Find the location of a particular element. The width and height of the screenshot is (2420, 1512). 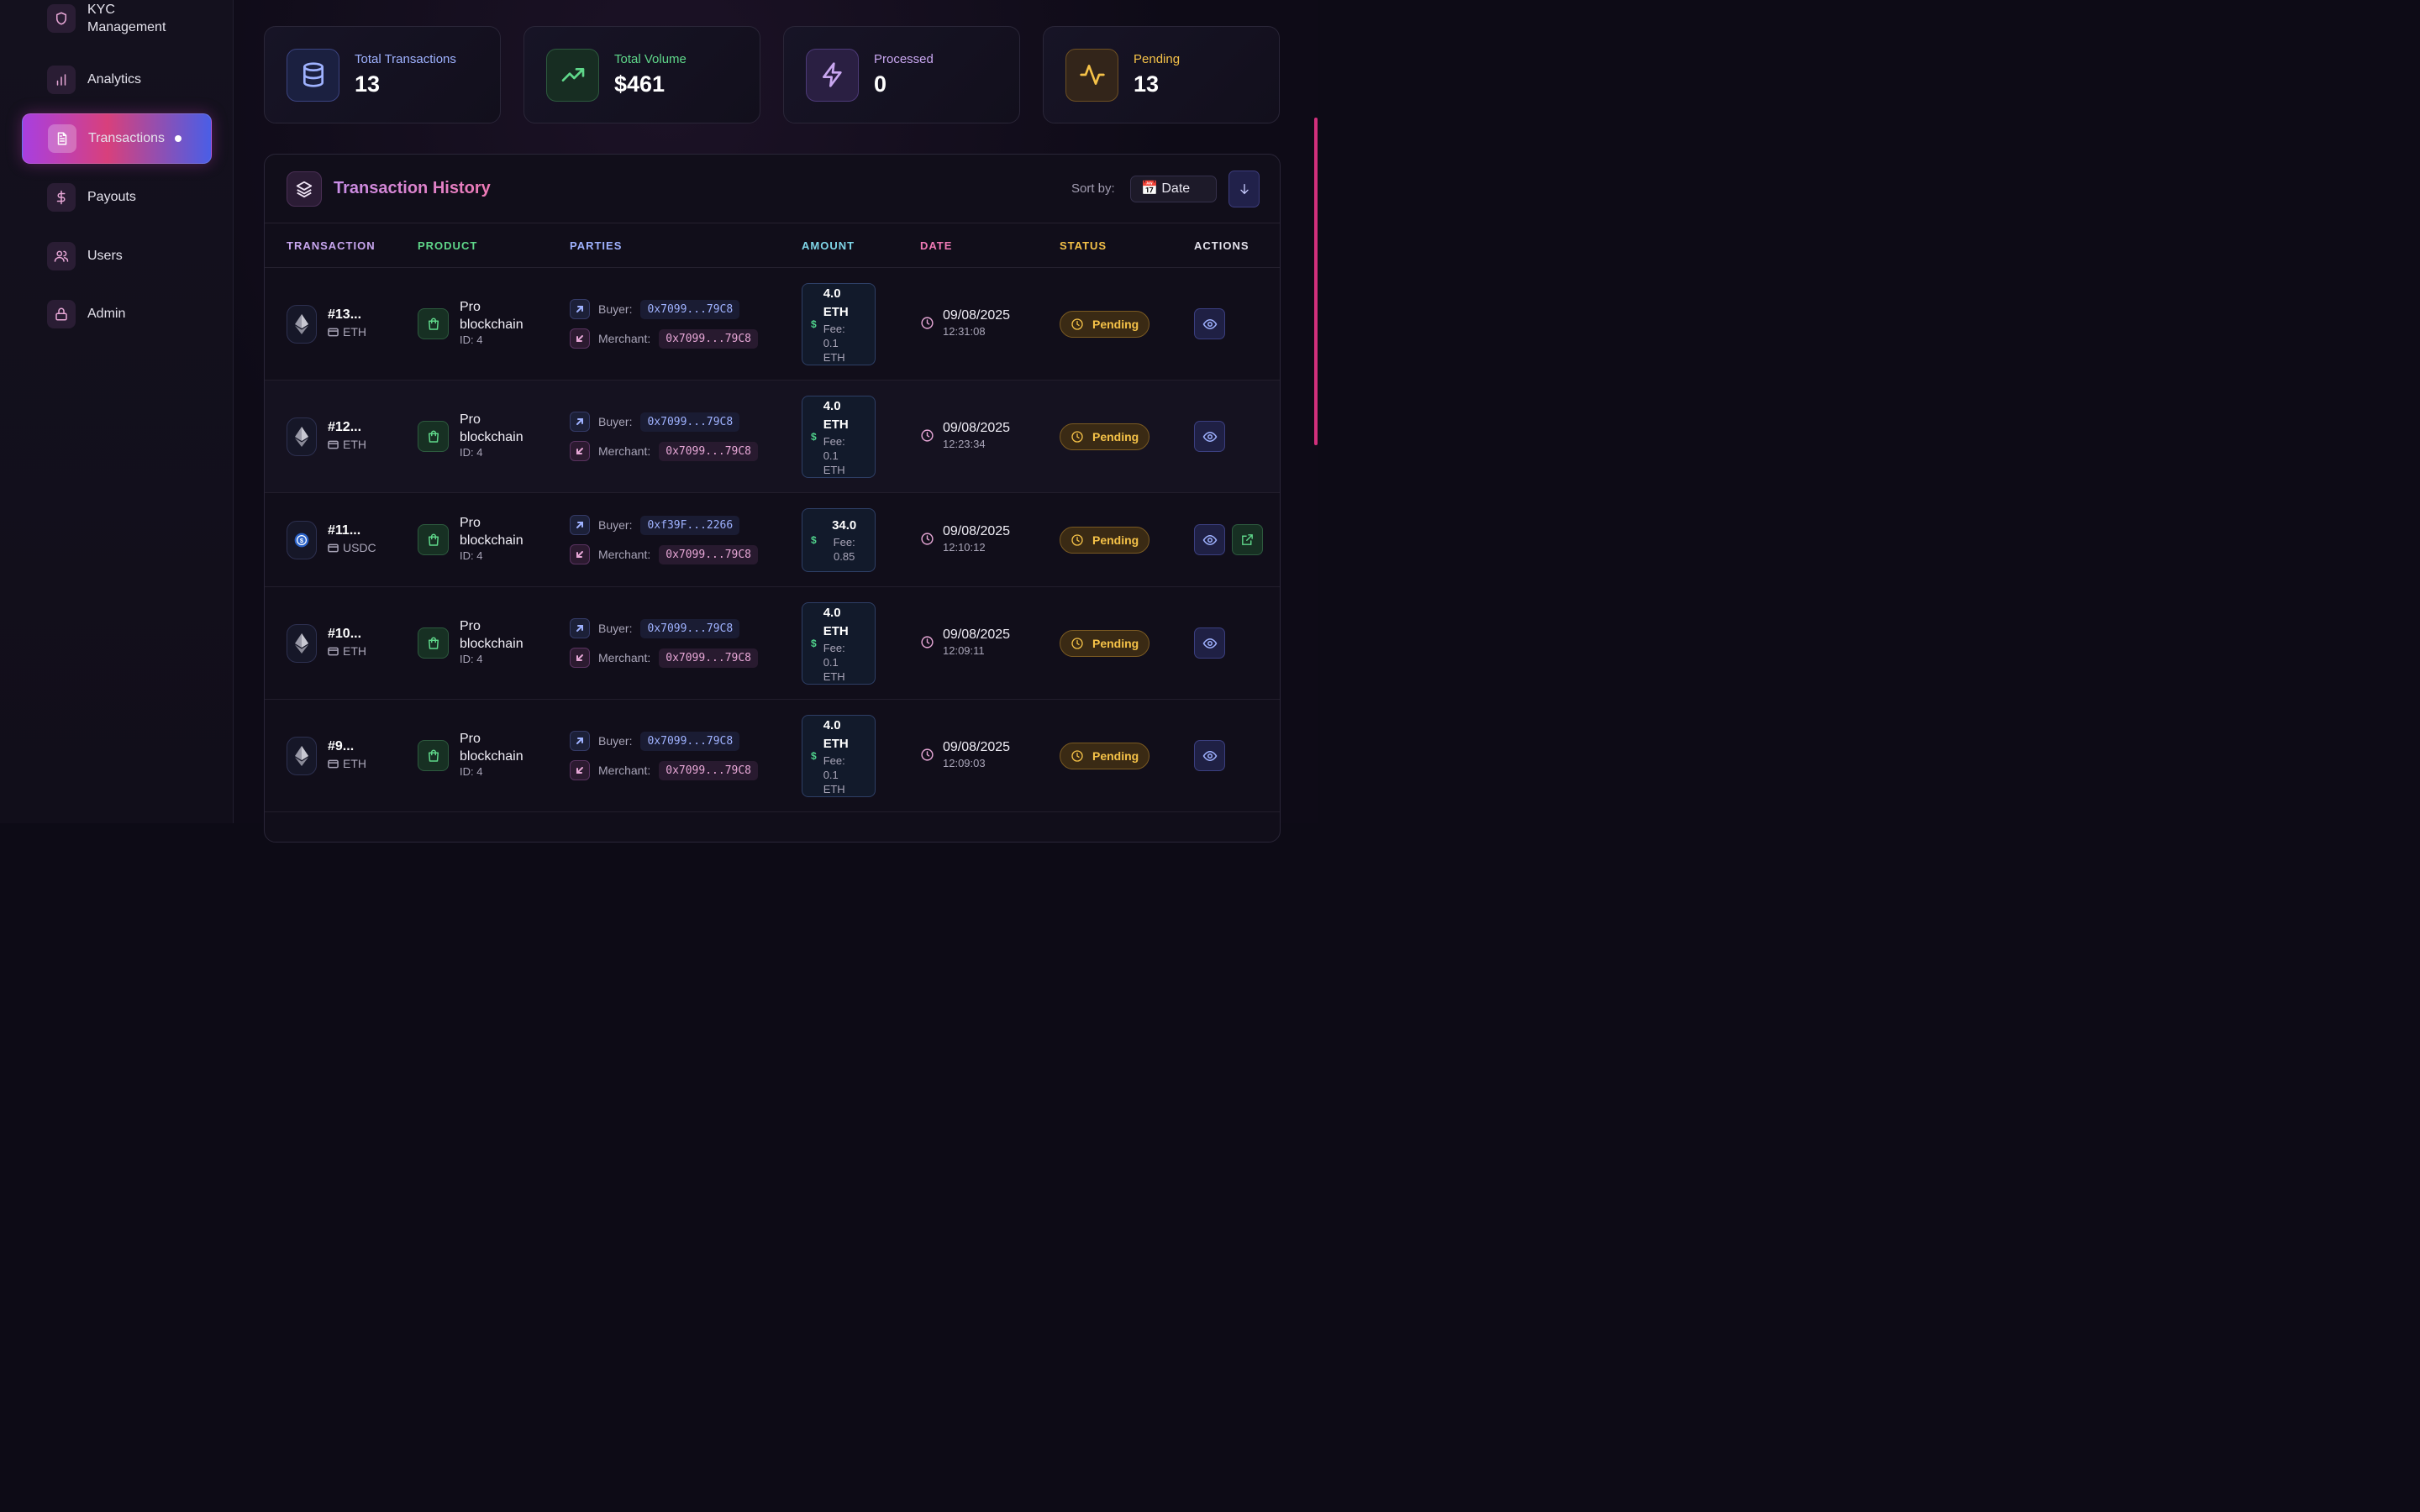

sidebar-item-transactions: Transactions is located at coordinates (117, 138).